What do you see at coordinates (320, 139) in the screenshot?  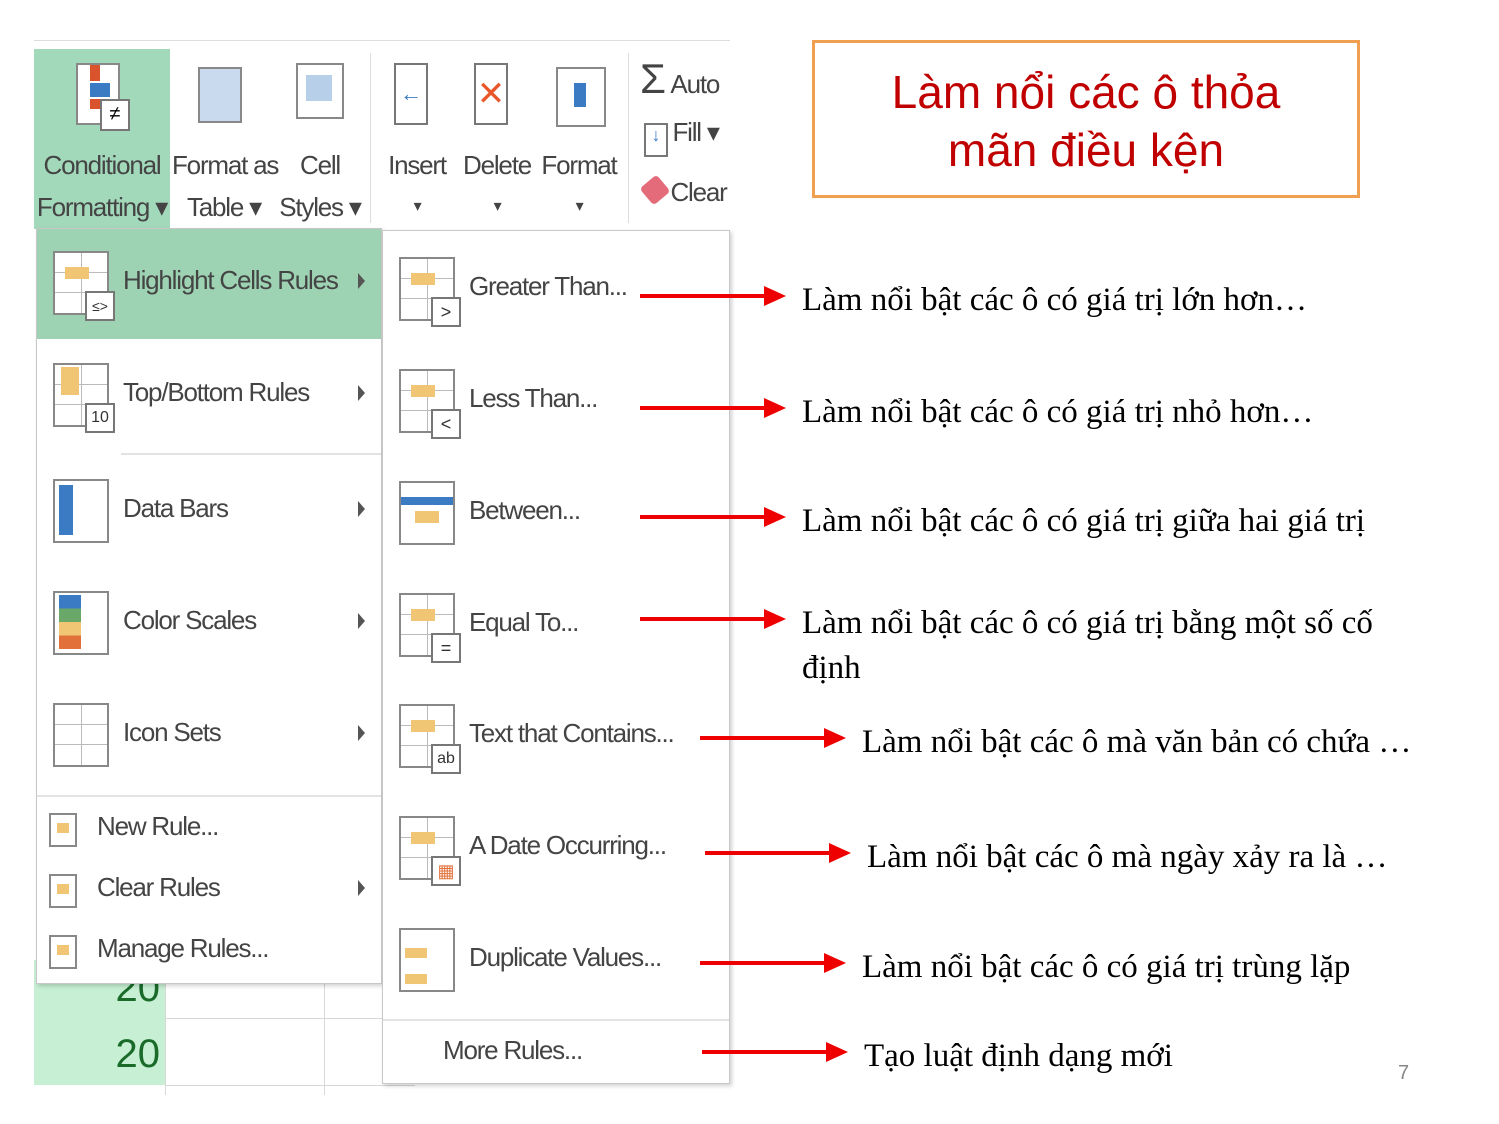 I see `cell-styles-button: Cell Styles ▾` at bounding box center [320, 139].